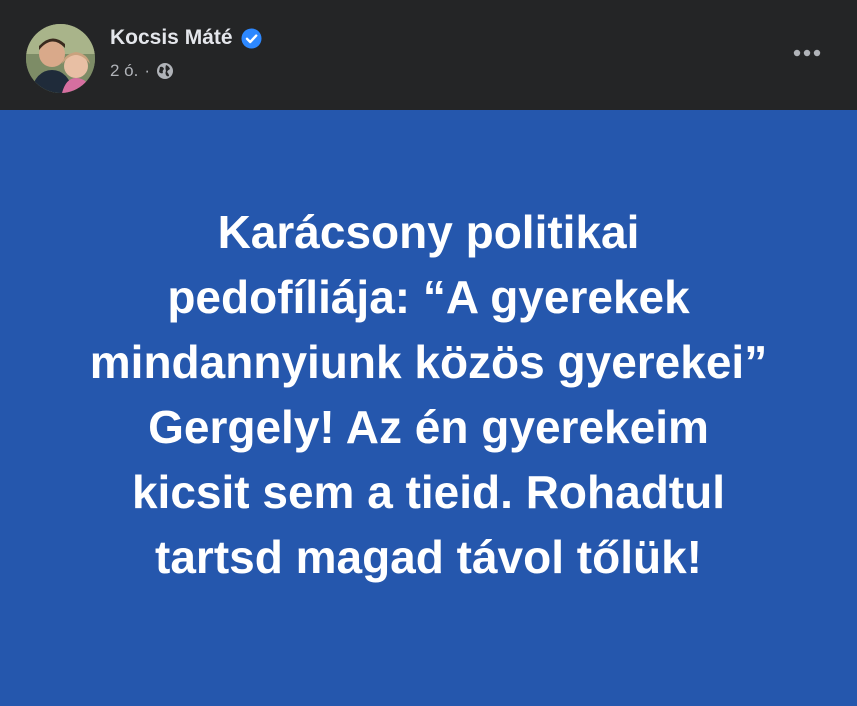  What do you see at coordinates (142, 71) in the screenshot?
I see `post-meta: 2 ó. ·` at bounding box center [142, 71].